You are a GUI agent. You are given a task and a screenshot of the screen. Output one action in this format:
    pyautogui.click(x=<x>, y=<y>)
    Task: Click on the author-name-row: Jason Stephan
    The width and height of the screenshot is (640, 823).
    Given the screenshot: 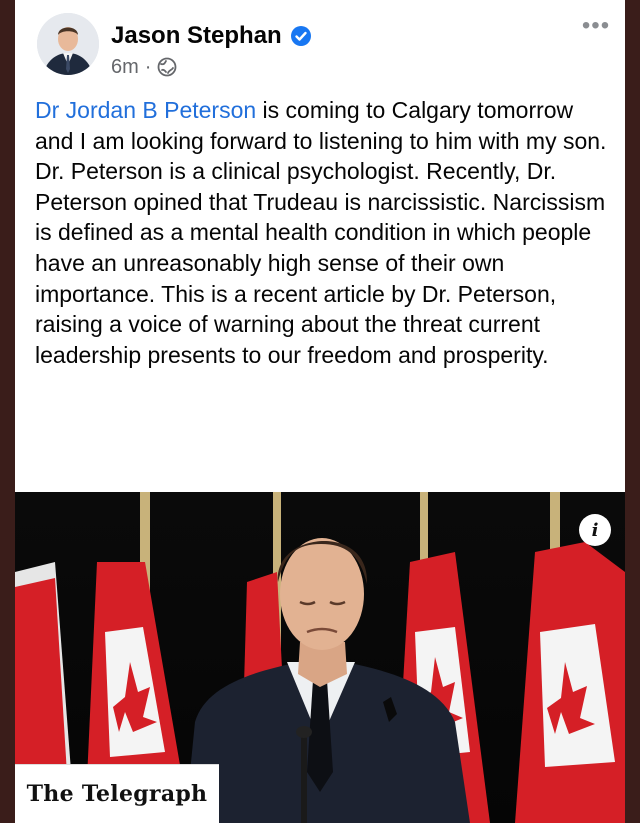 What is the action you would take?
    pyautogui.click(x=211, y=36)
    